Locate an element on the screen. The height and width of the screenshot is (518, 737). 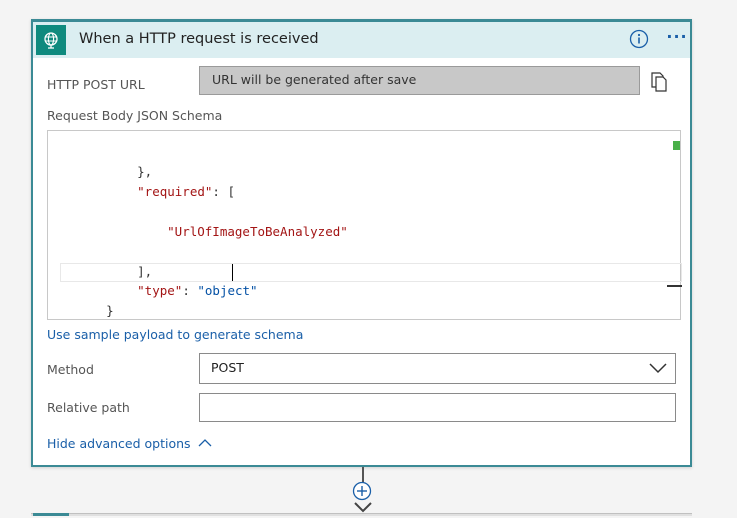
relative-path-input is located at coordinates (437, 407).